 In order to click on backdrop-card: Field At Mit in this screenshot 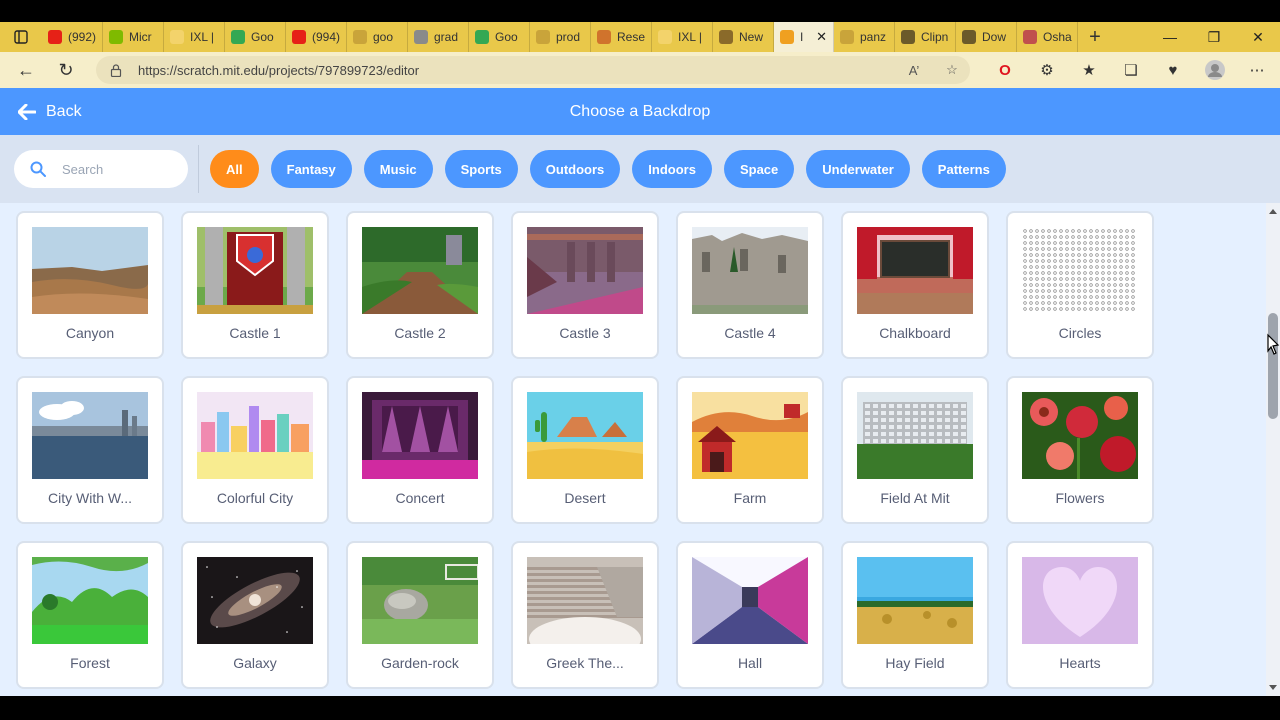, I will do `click(915, 450)`.